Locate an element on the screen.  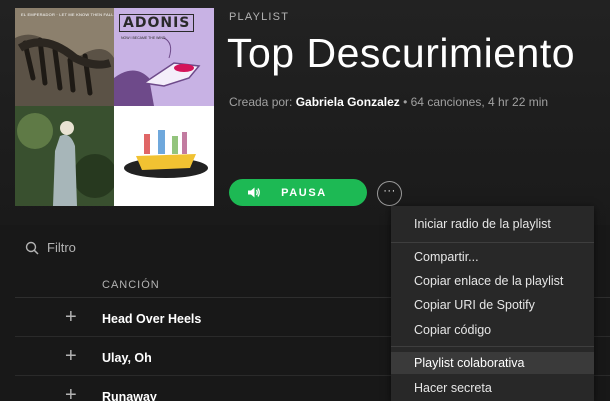
menu-item-collaborative: Playlist colaborativa is located at coordinates (492, 363).